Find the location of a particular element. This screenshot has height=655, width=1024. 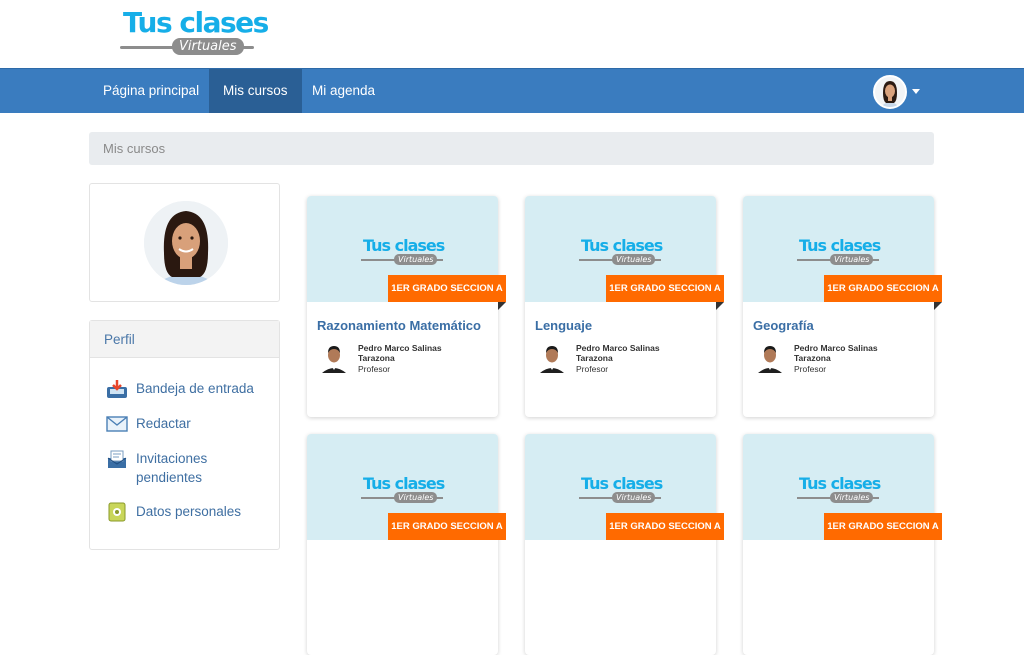

course-title: Geografía is located at coordinates (783, 325).